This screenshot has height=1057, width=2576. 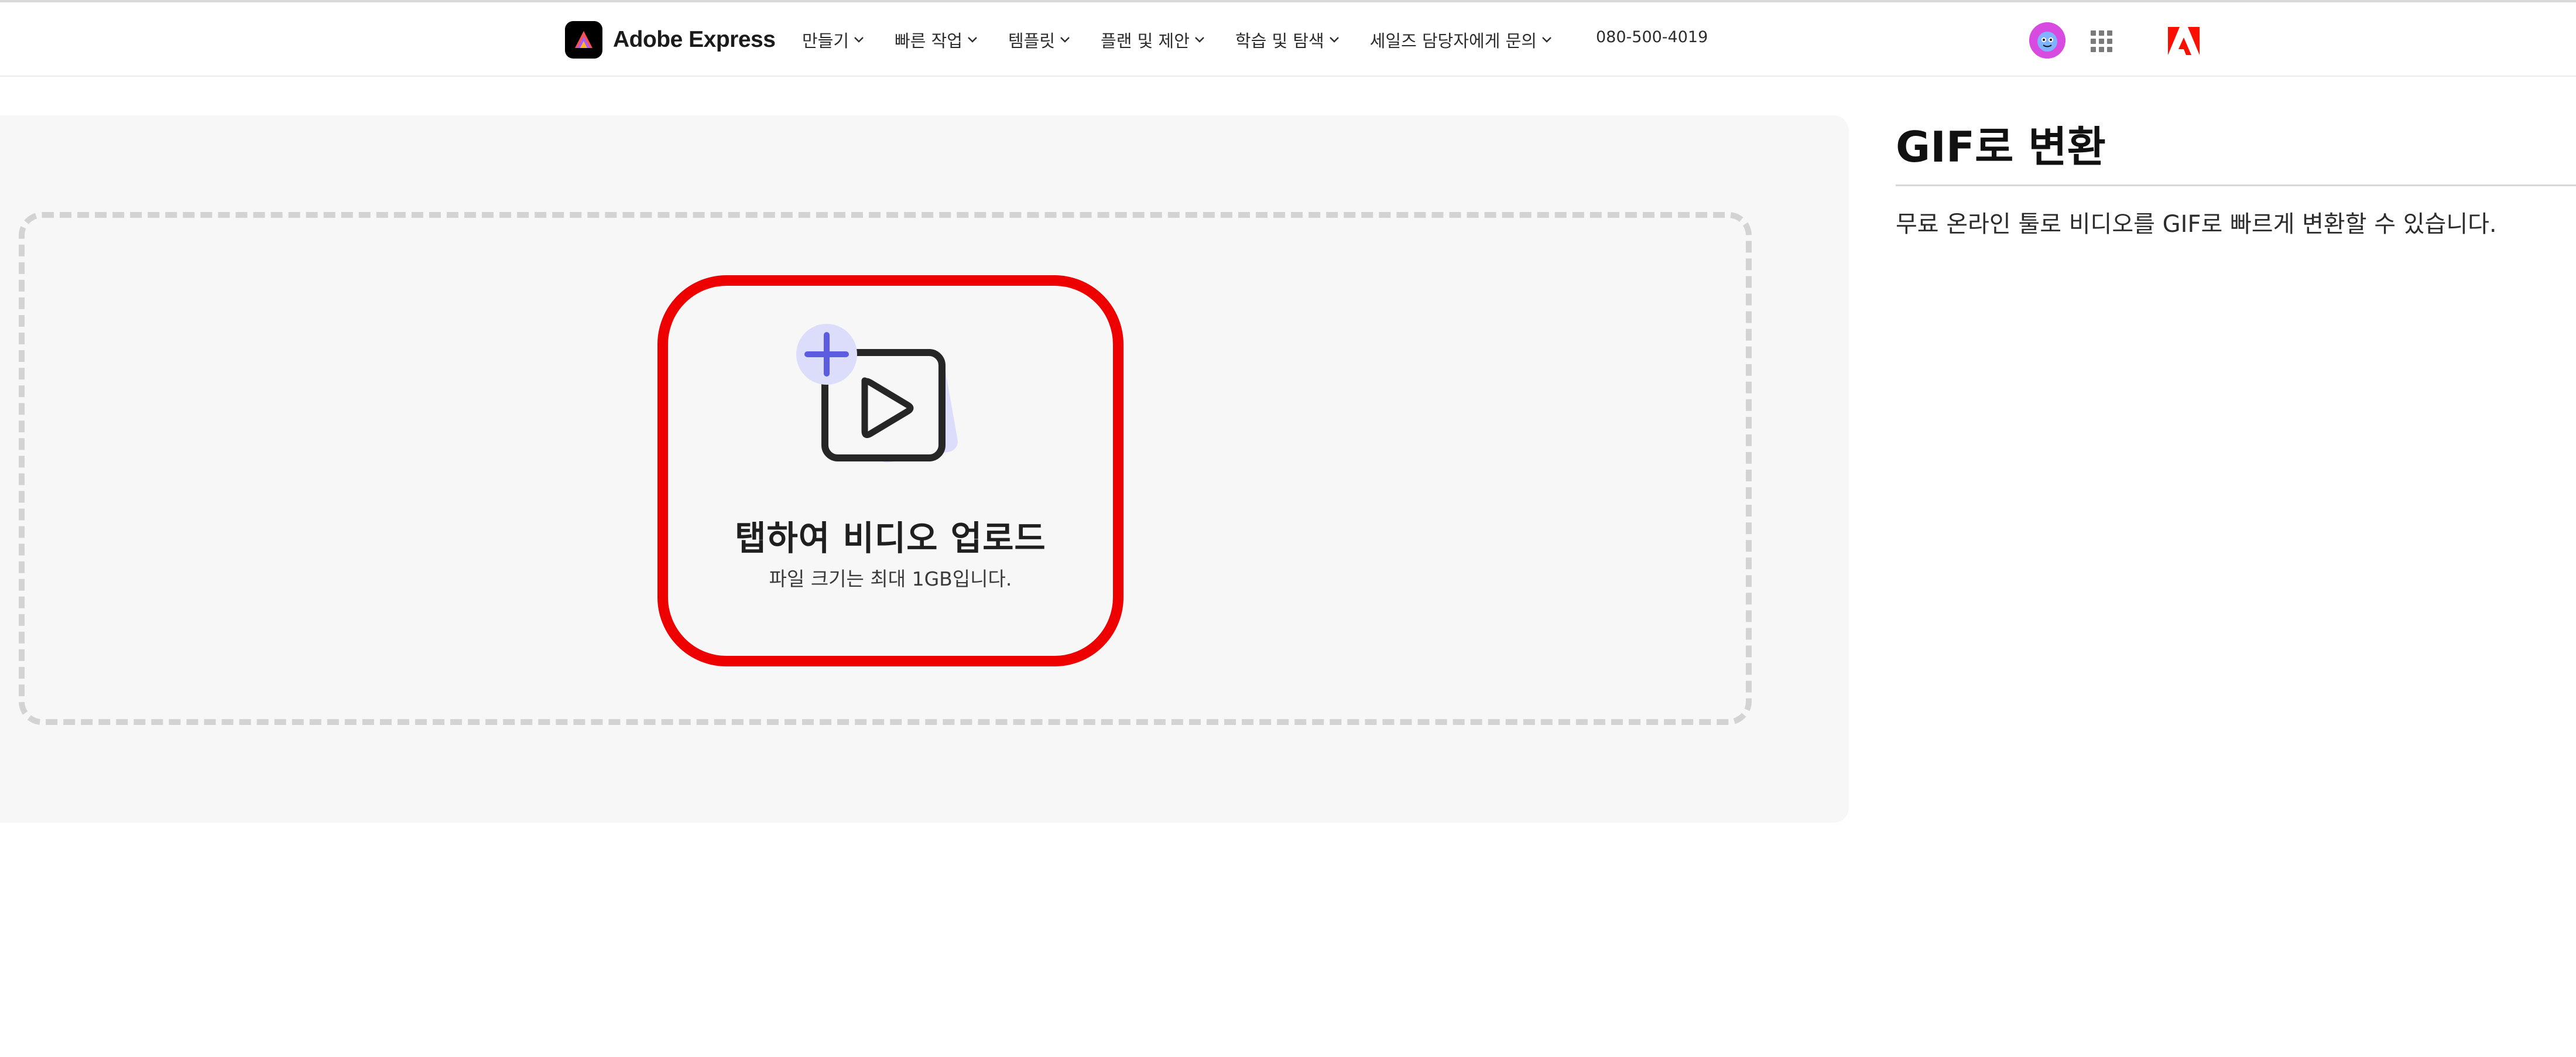 What do you see at coordinates (583, 40) in the screenshot?
I see `adobe-express-logo-icon` at bounding box center [583, 40].